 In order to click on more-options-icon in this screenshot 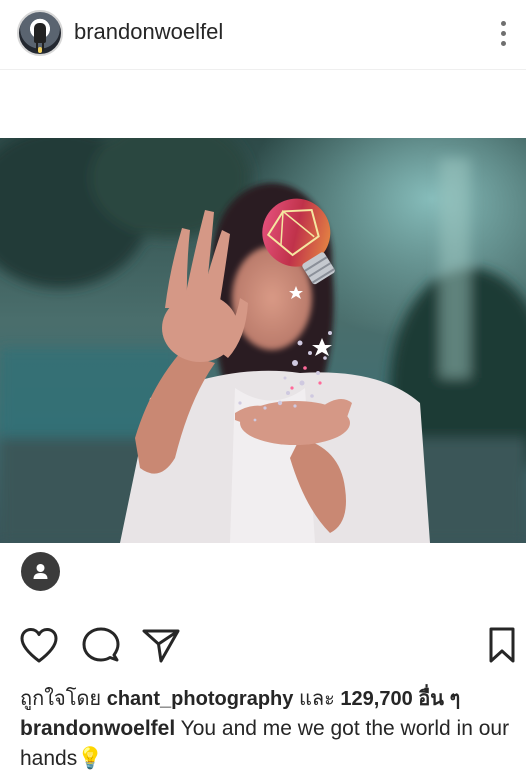, I will do `click(504, 34)`.